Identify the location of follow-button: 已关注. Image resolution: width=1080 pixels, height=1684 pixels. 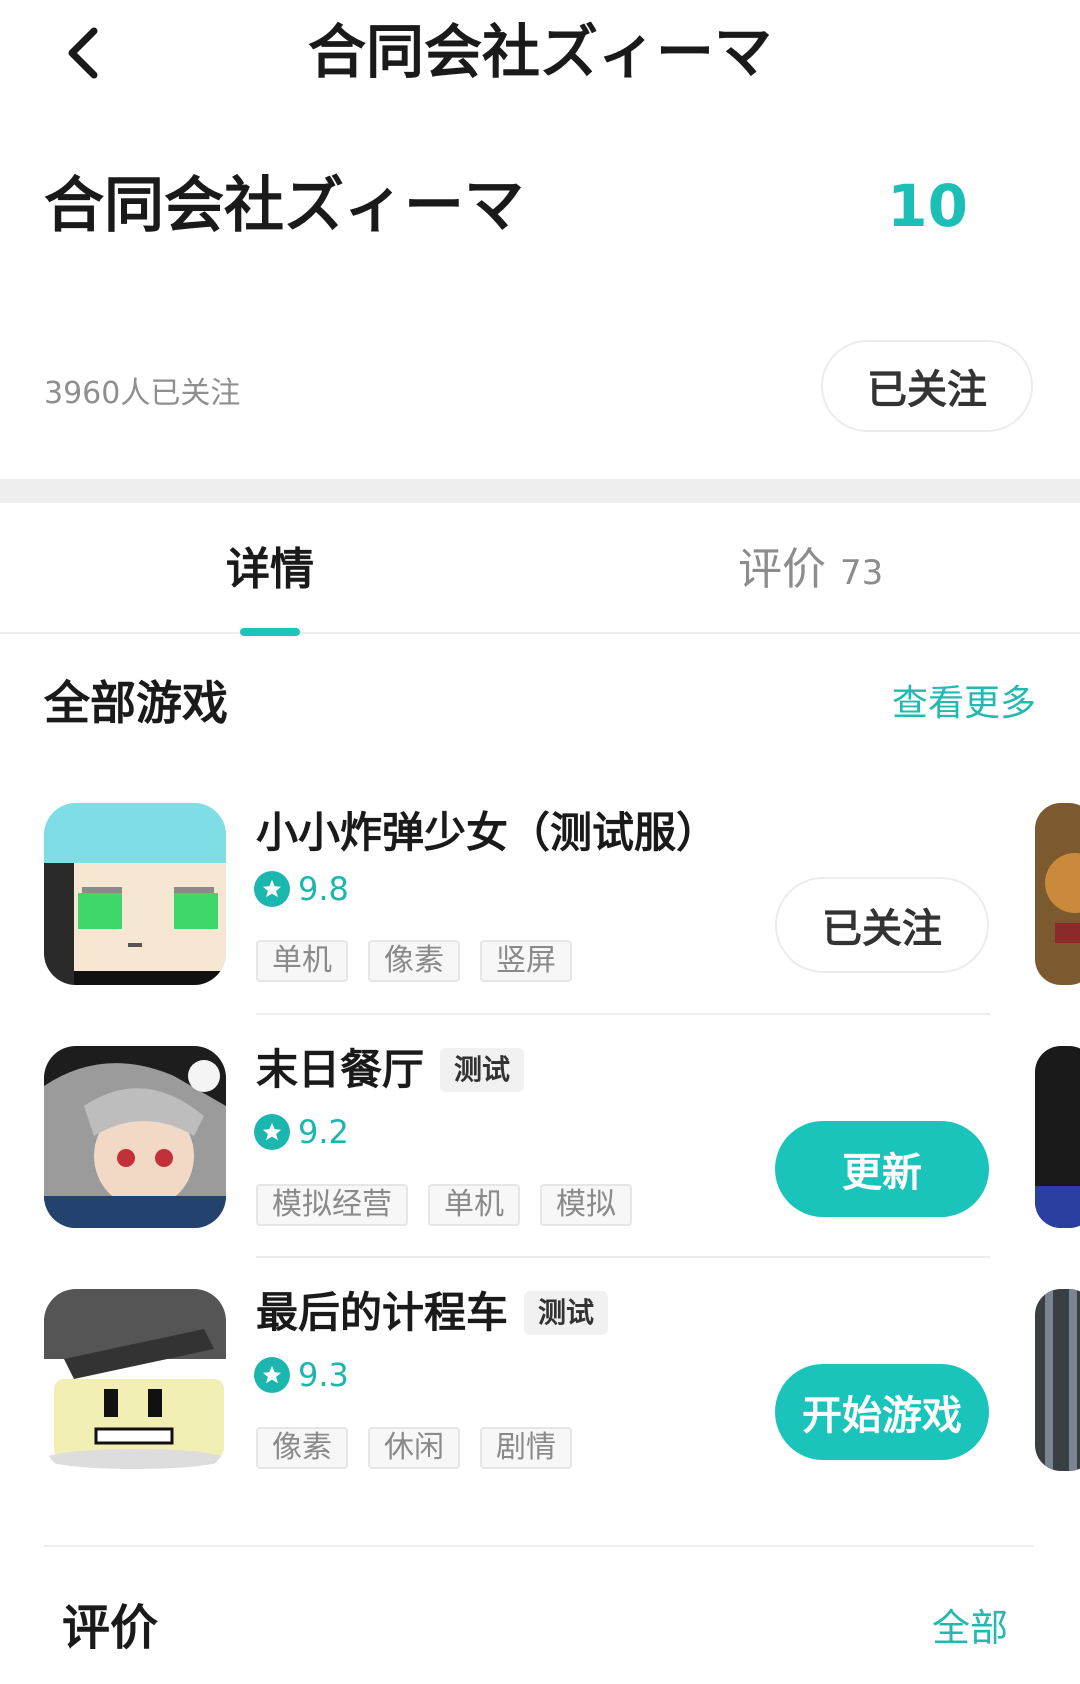
(927, 386).